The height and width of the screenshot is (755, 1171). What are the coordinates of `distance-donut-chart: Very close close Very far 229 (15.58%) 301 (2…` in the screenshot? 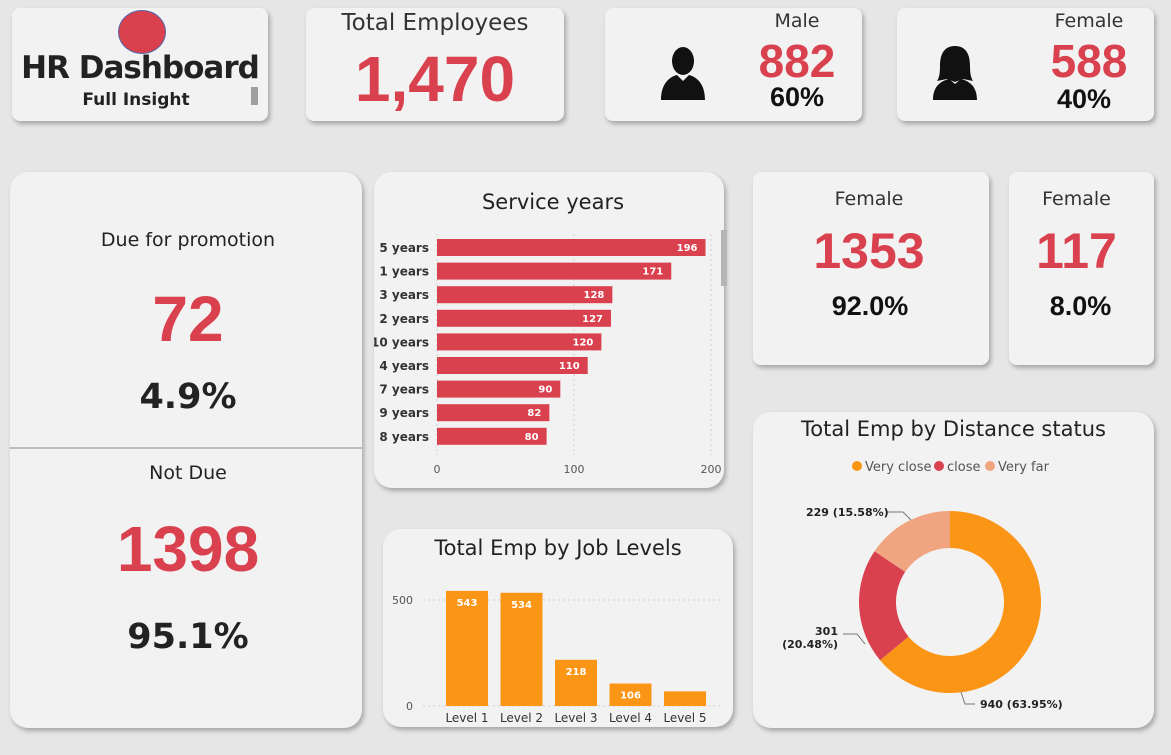 It's located at (922, 585).